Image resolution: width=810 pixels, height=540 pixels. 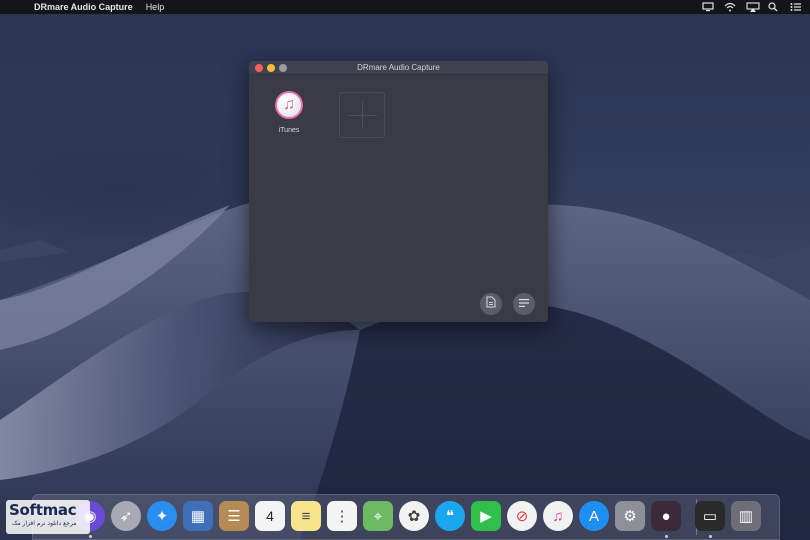 I want to click on dock-app-launchpad: ➶, so click(x=126, y=516).